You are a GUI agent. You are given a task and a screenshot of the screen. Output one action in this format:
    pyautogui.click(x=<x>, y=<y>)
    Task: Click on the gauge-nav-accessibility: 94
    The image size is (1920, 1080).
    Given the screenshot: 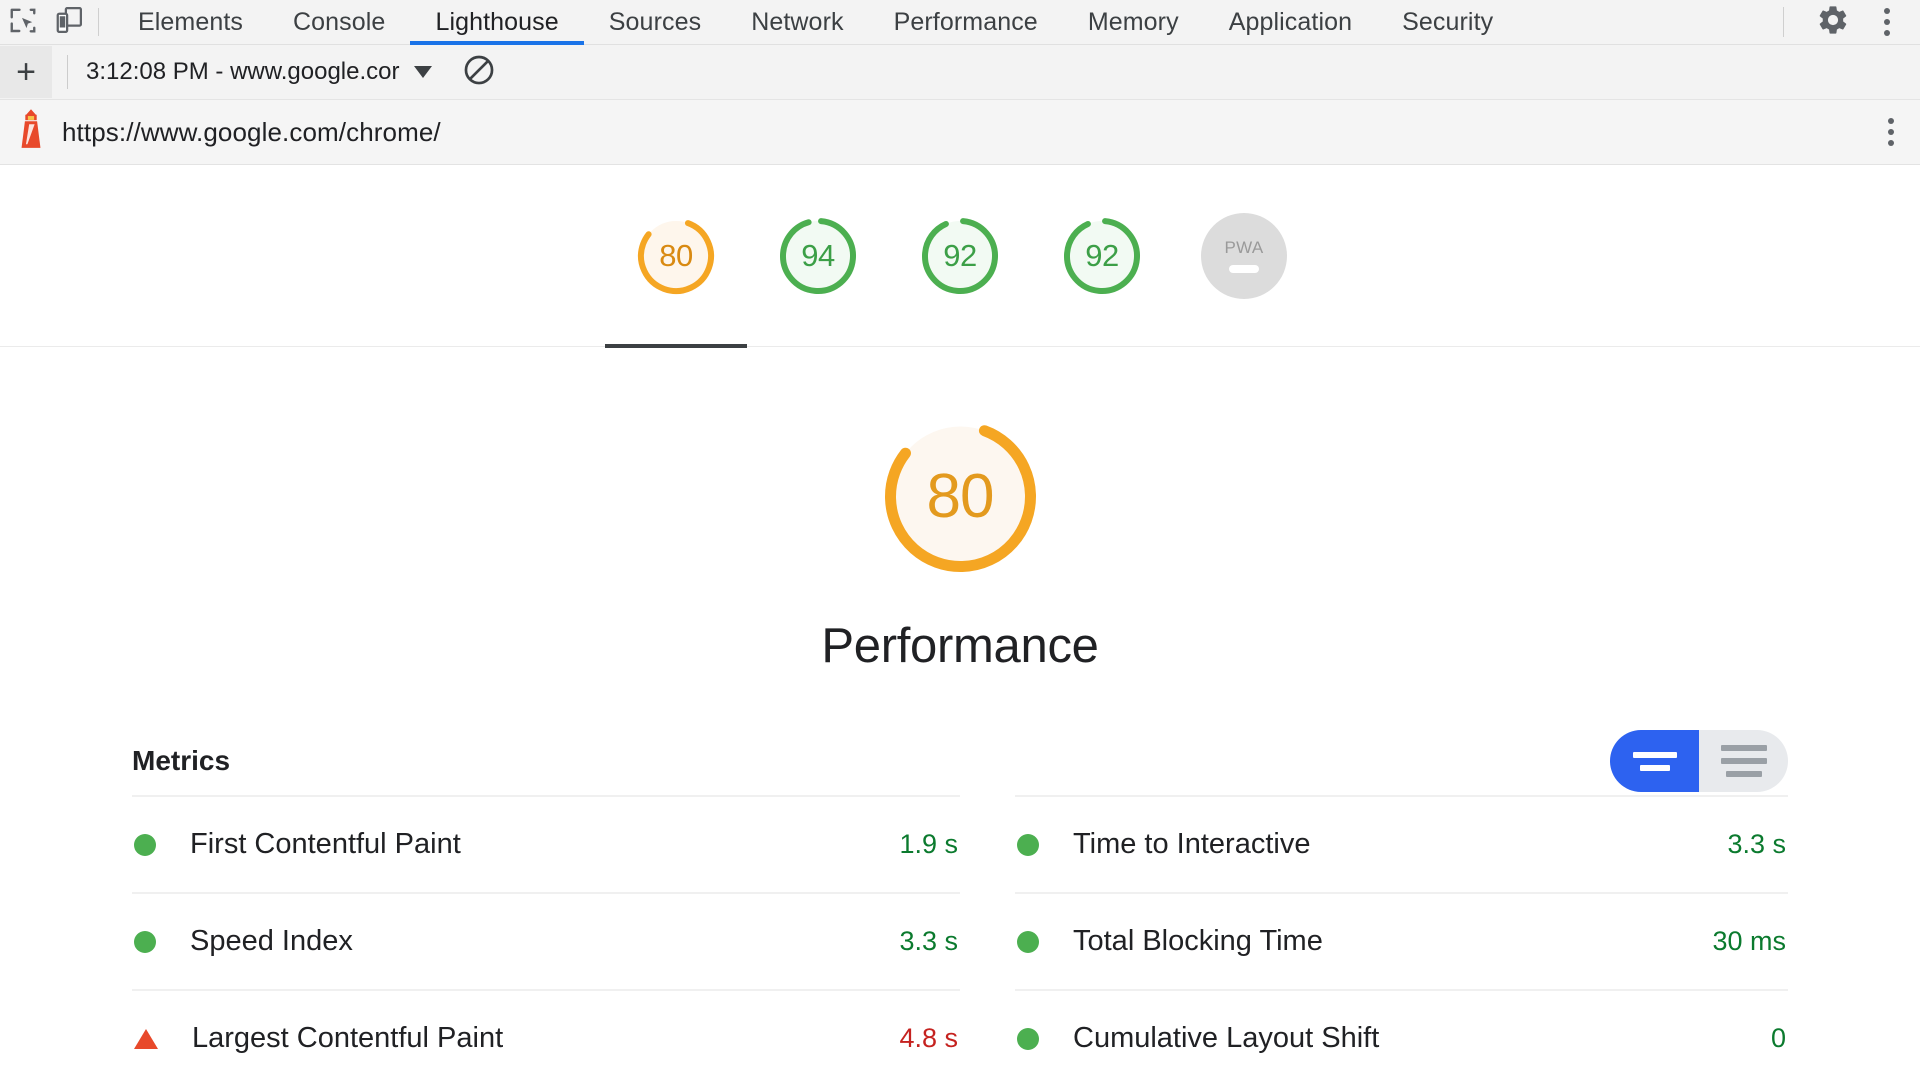 What is the action you would take?
    pyautogui.click(x=818, y=256)
    